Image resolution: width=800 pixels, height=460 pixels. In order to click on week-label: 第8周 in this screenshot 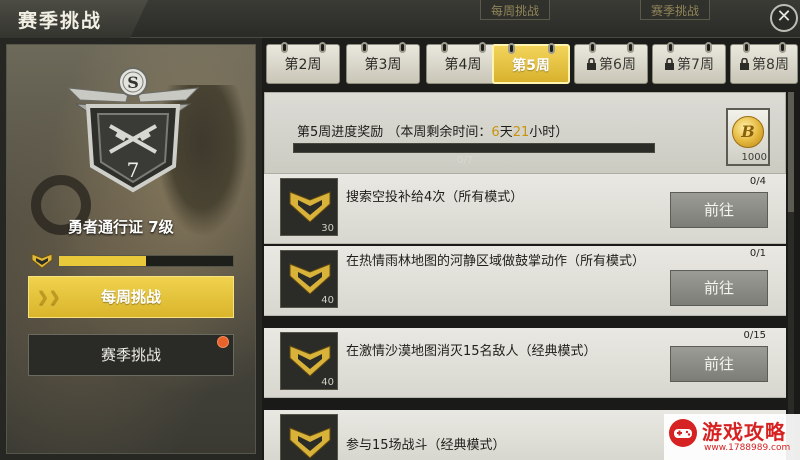, I will do `click(770, 65)`.